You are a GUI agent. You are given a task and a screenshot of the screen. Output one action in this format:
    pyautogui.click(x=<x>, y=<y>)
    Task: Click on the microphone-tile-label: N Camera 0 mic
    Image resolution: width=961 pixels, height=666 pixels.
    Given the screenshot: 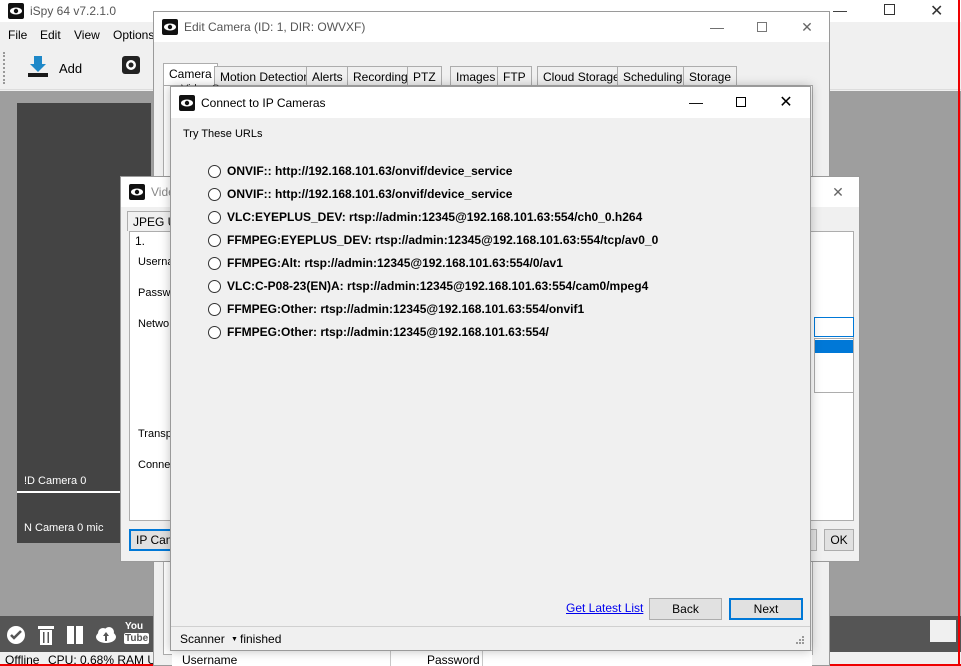 What is the action you would take?
    pyautogui.click(x=64, y=528)
    